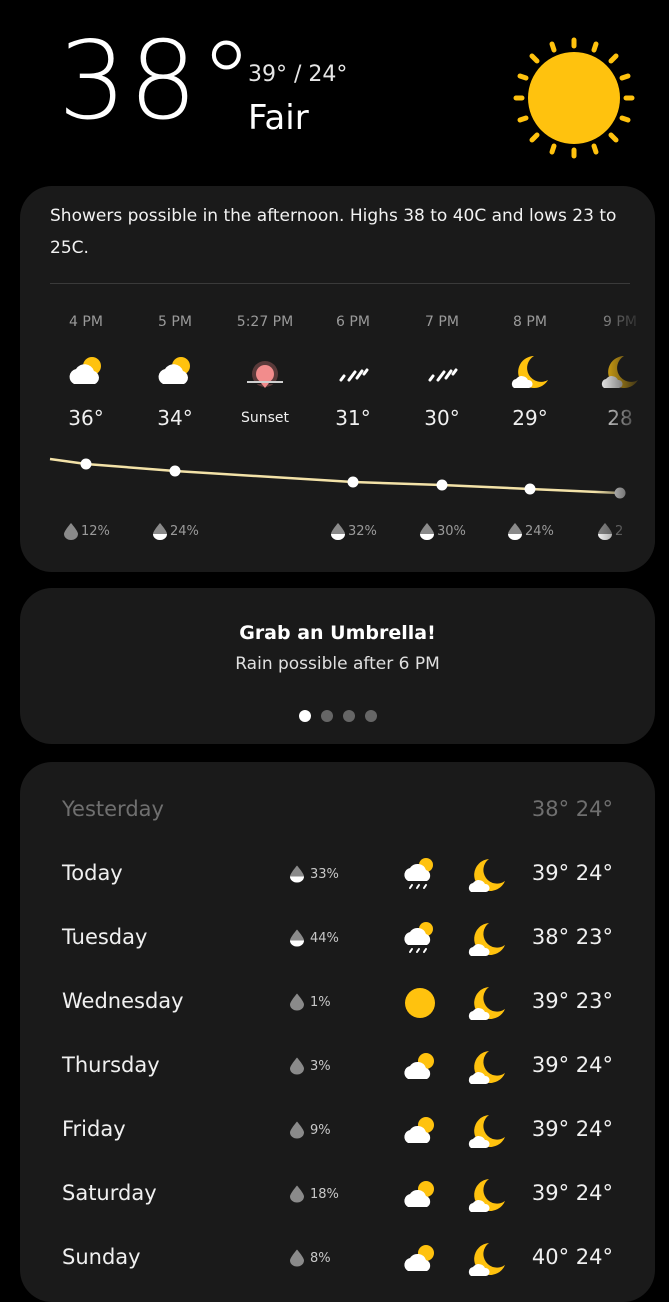  What do you see at coordinates (334, 92) in the screenshot?
I see `current-weather-header: 38° 39° / 24° Fair` at bounding box center [334, 92].